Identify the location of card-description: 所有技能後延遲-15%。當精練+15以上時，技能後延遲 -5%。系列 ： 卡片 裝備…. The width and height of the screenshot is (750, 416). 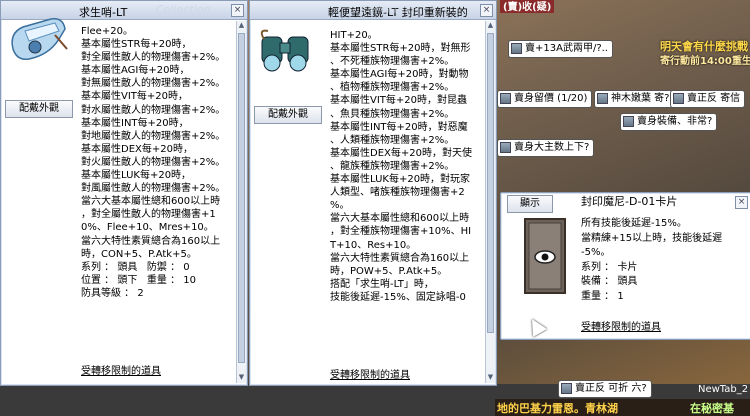
(651, 260).